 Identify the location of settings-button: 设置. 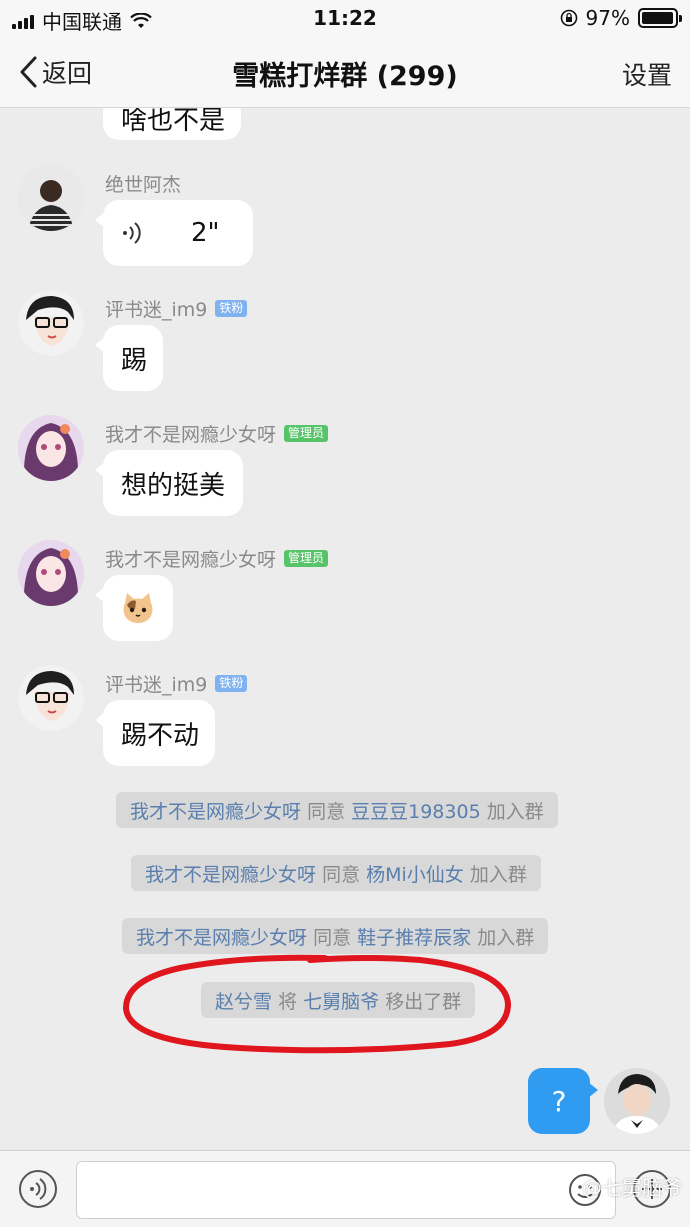
(647, 74).